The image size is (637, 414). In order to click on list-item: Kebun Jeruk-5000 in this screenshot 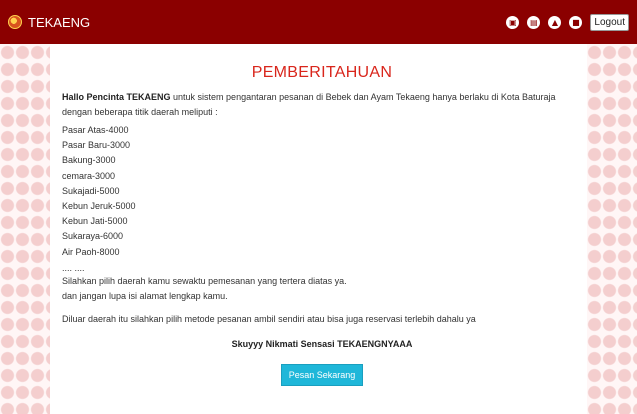, I will do `click(99, 206)`.